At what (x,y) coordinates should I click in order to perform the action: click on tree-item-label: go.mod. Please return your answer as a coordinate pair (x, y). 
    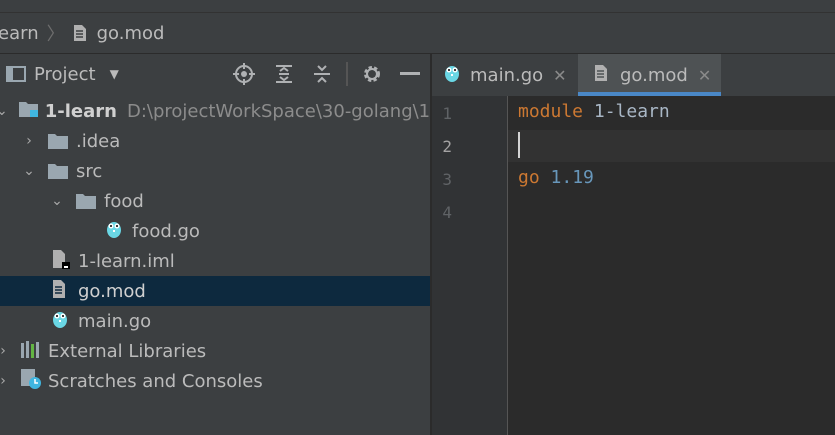
    Looking at the image, I should click on (112, 291).